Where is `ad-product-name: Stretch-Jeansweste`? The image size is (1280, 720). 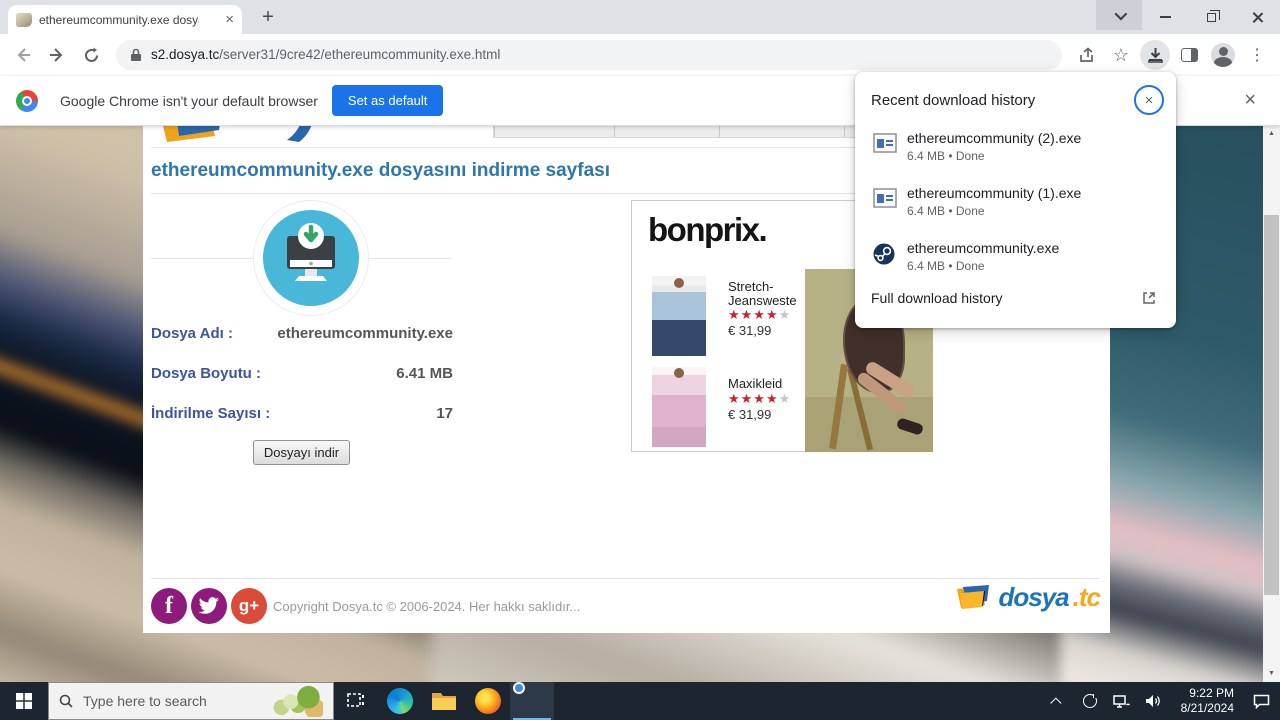 ad-product-name: Stretch-Jeansweste is located at coordinates (762, 293).